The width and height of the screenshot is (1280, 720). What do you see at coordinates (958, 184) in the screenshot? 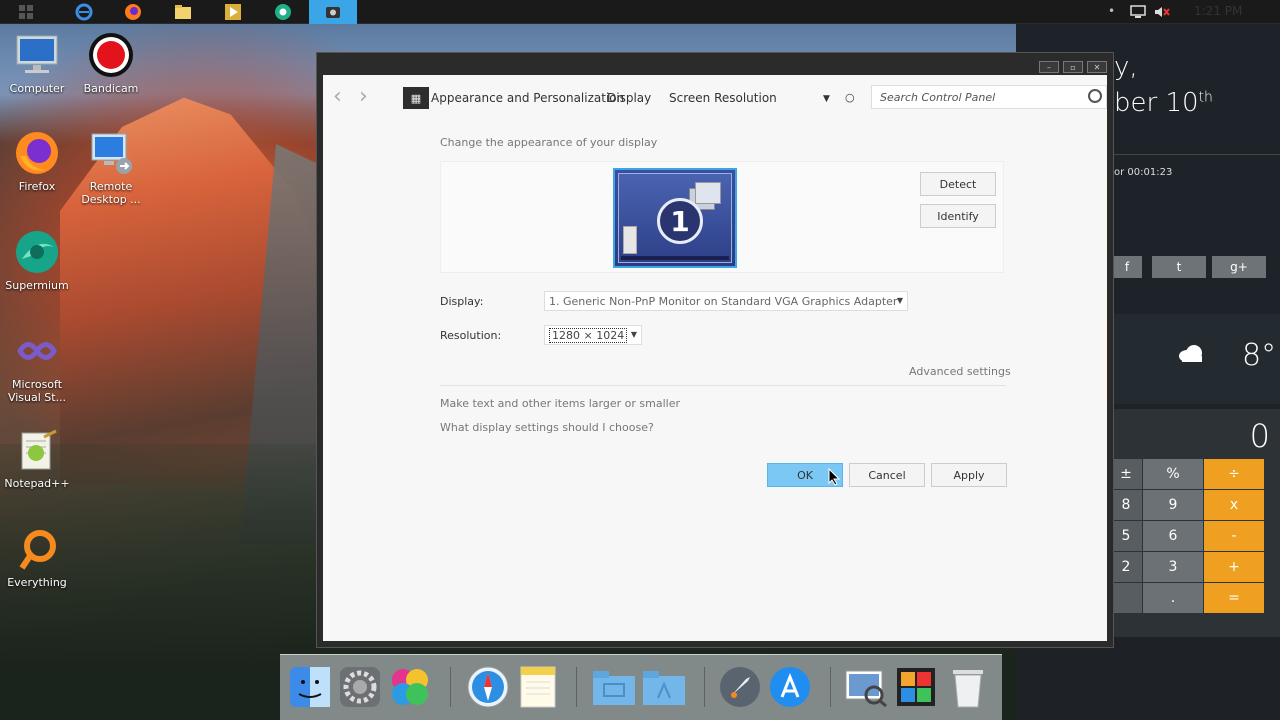
I see `detect-button: Detect` at bounding box center [958, 184].